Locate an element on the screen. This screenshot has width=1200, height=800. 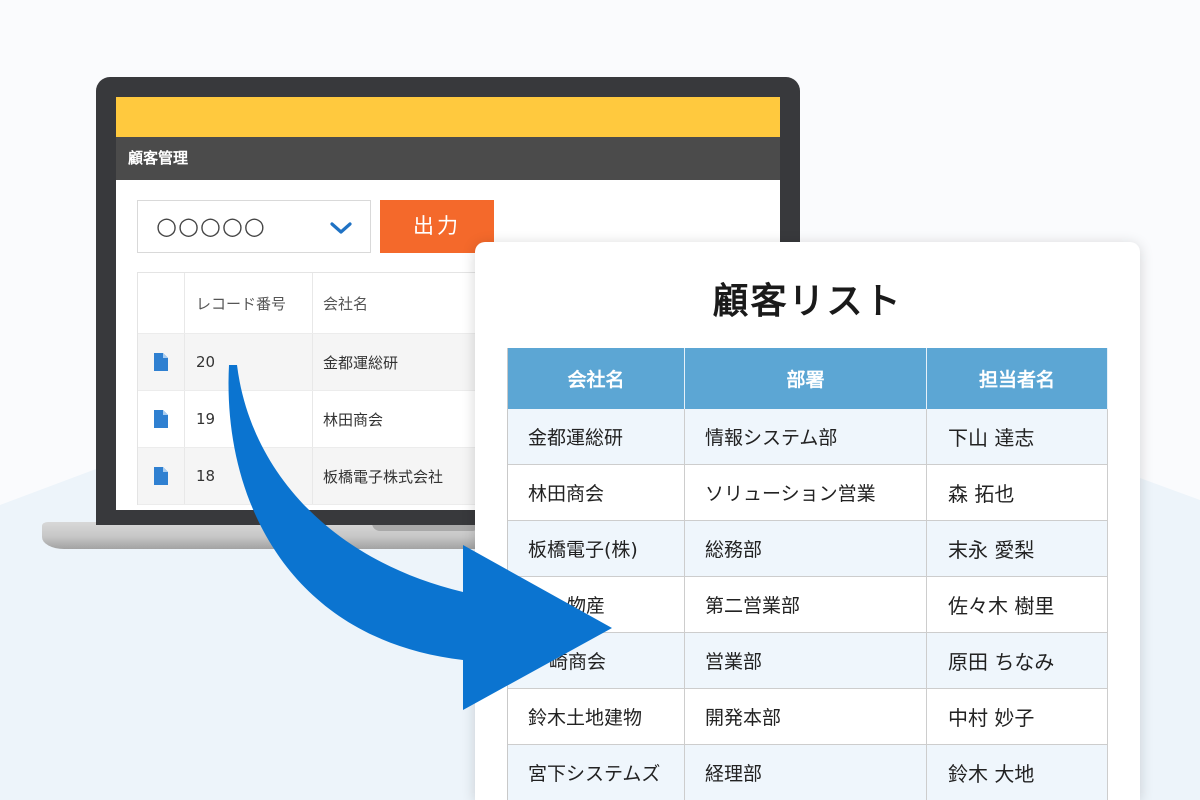
report-cell-company: 林田商会 is located at coordinates (596, 493).